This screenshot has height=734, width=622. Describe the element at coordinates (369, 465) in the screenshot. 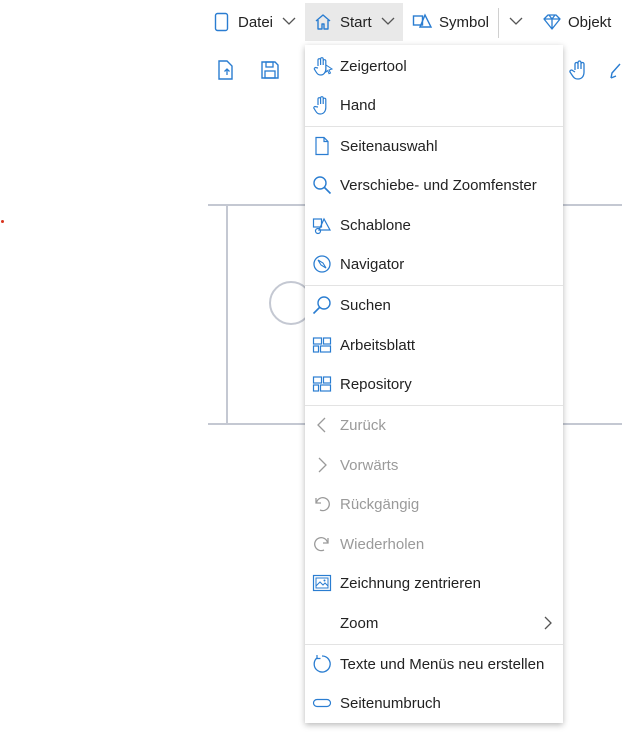

I see `menu-item-label: Vorwärts` at that location.